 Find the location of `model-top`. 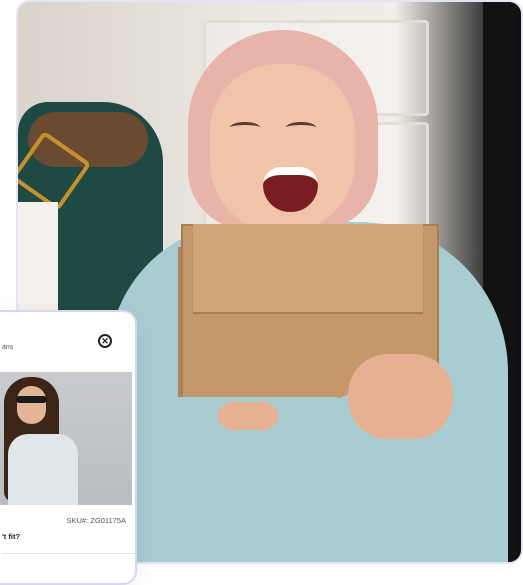

model-top is located at coordinates (43, 469).